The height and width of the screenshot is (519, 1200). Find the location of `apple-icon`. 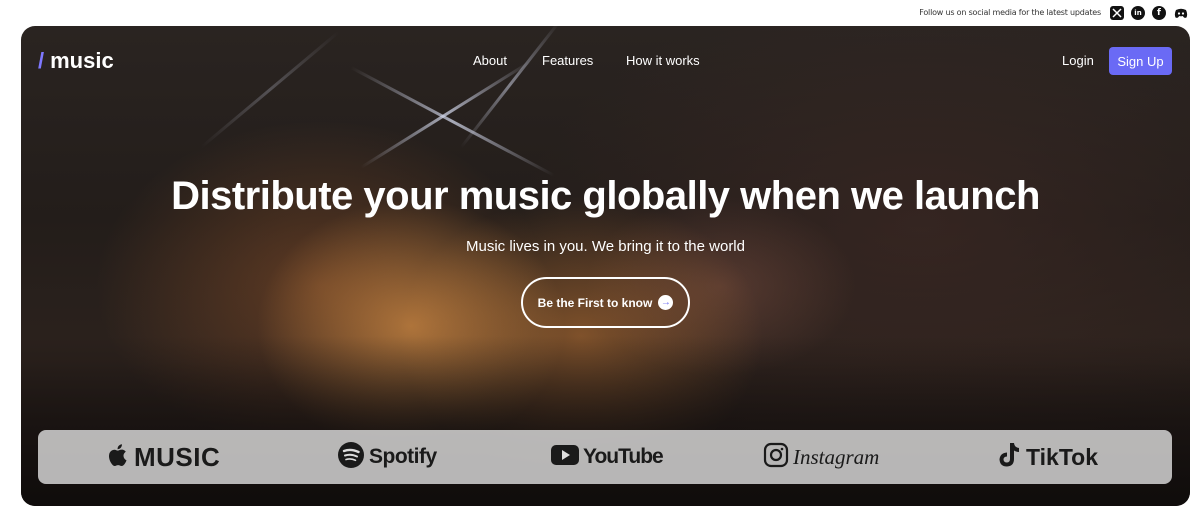

apple-icon is located at coordinates (119, 457).